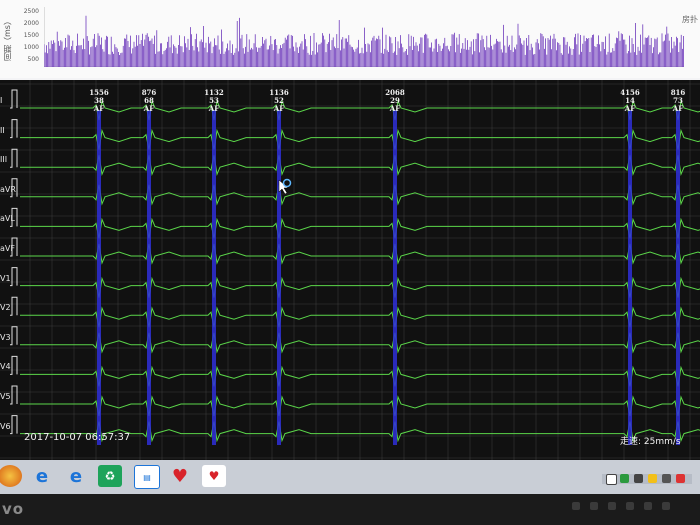 This screenshot has height=525, width=700. Describe the element at coordinates (147, 477) in the screenshot. I see `app-window-icon: ▤` at that location.